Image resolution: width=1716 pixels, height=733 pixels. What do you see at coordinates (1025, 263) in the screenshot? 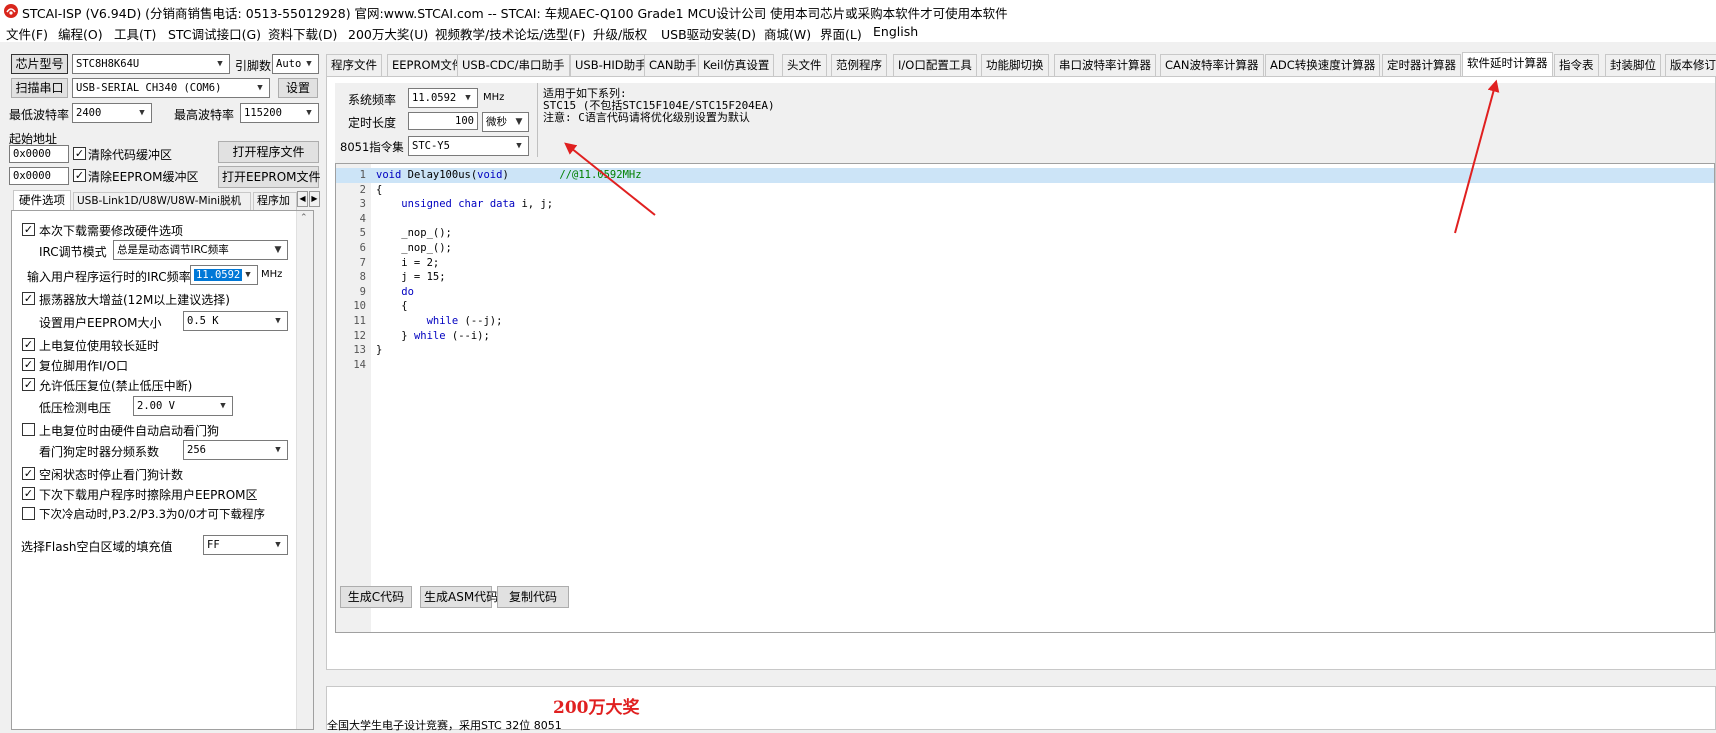
I see `code-line: 7 i = 2;` at bounding box center [1025, 263].